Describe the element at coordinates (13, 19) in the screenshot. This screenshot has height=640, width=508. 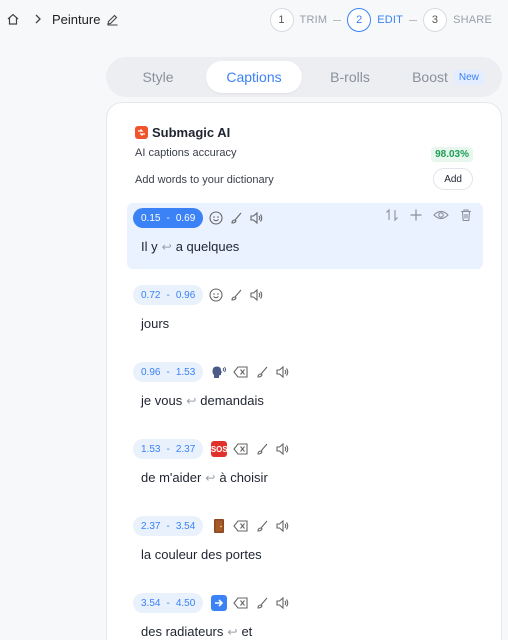
I see `home-icon` at that location.